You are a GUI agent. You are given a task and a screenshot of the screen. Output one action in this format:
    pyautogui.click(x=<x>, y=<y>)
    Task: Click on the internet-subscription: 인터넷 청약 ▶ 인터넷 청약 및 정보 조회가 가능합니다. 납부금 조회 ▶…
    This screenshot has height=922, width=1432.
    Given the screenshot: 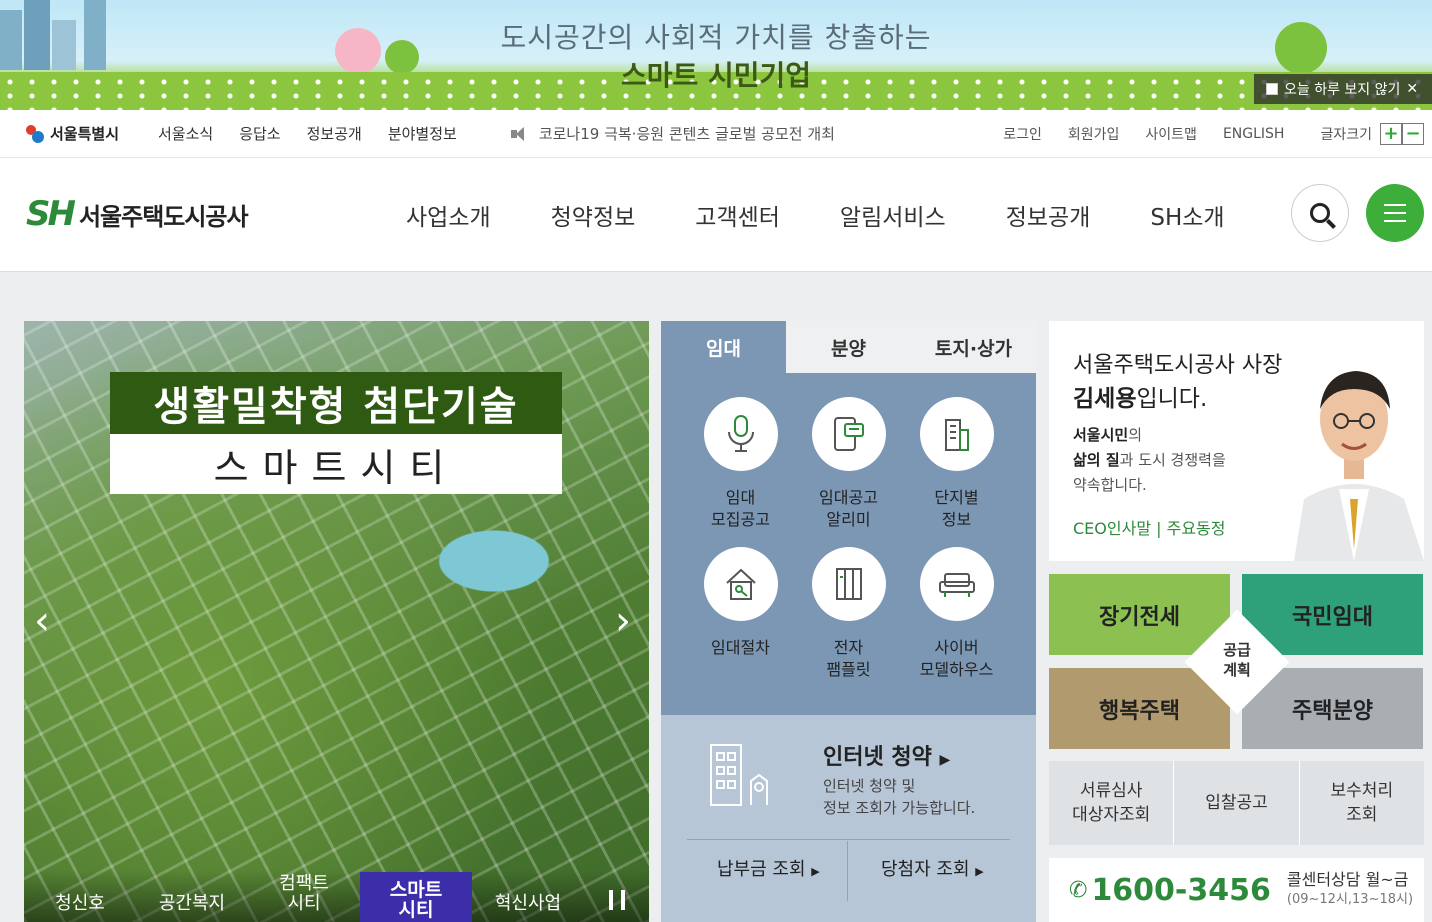 What is the action you would take?
    pyautogui.click(x=848, y=818)
    